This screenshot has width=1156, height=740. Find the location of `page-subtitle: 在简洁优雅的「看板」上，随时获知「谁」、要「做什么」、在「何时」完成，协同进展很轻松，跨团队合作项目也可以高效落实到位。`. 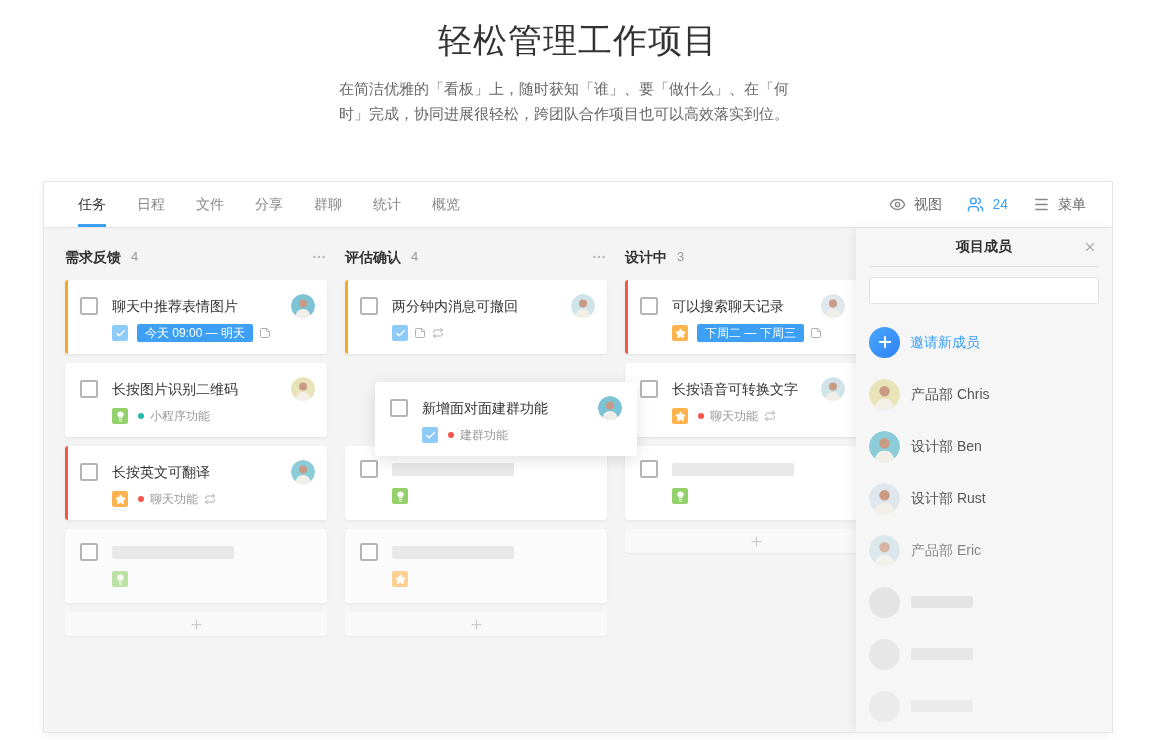

page-subtitle: 在简洁优雅的「看板」上，随时获知「谁」、要「做什么」、在「何时」完成，协同进展很轻松，跨团队合作项目也可以高效落实到位。 is located at coordinates (564, 101).